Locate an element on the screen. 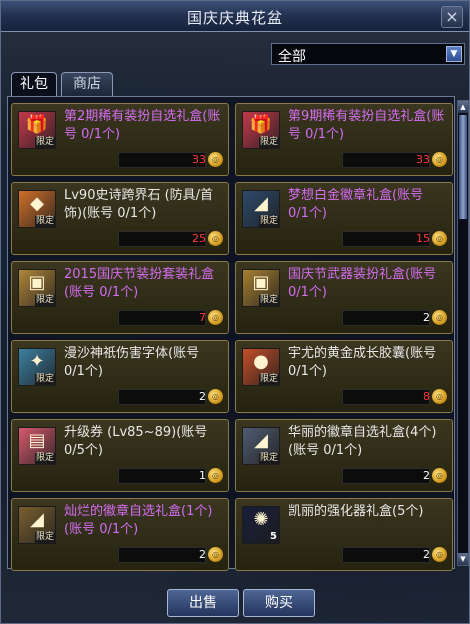 Image resolution: width=470 pixels, height=624 pixels. item-icon-glyph: ● is located at coordinates (261, 361).